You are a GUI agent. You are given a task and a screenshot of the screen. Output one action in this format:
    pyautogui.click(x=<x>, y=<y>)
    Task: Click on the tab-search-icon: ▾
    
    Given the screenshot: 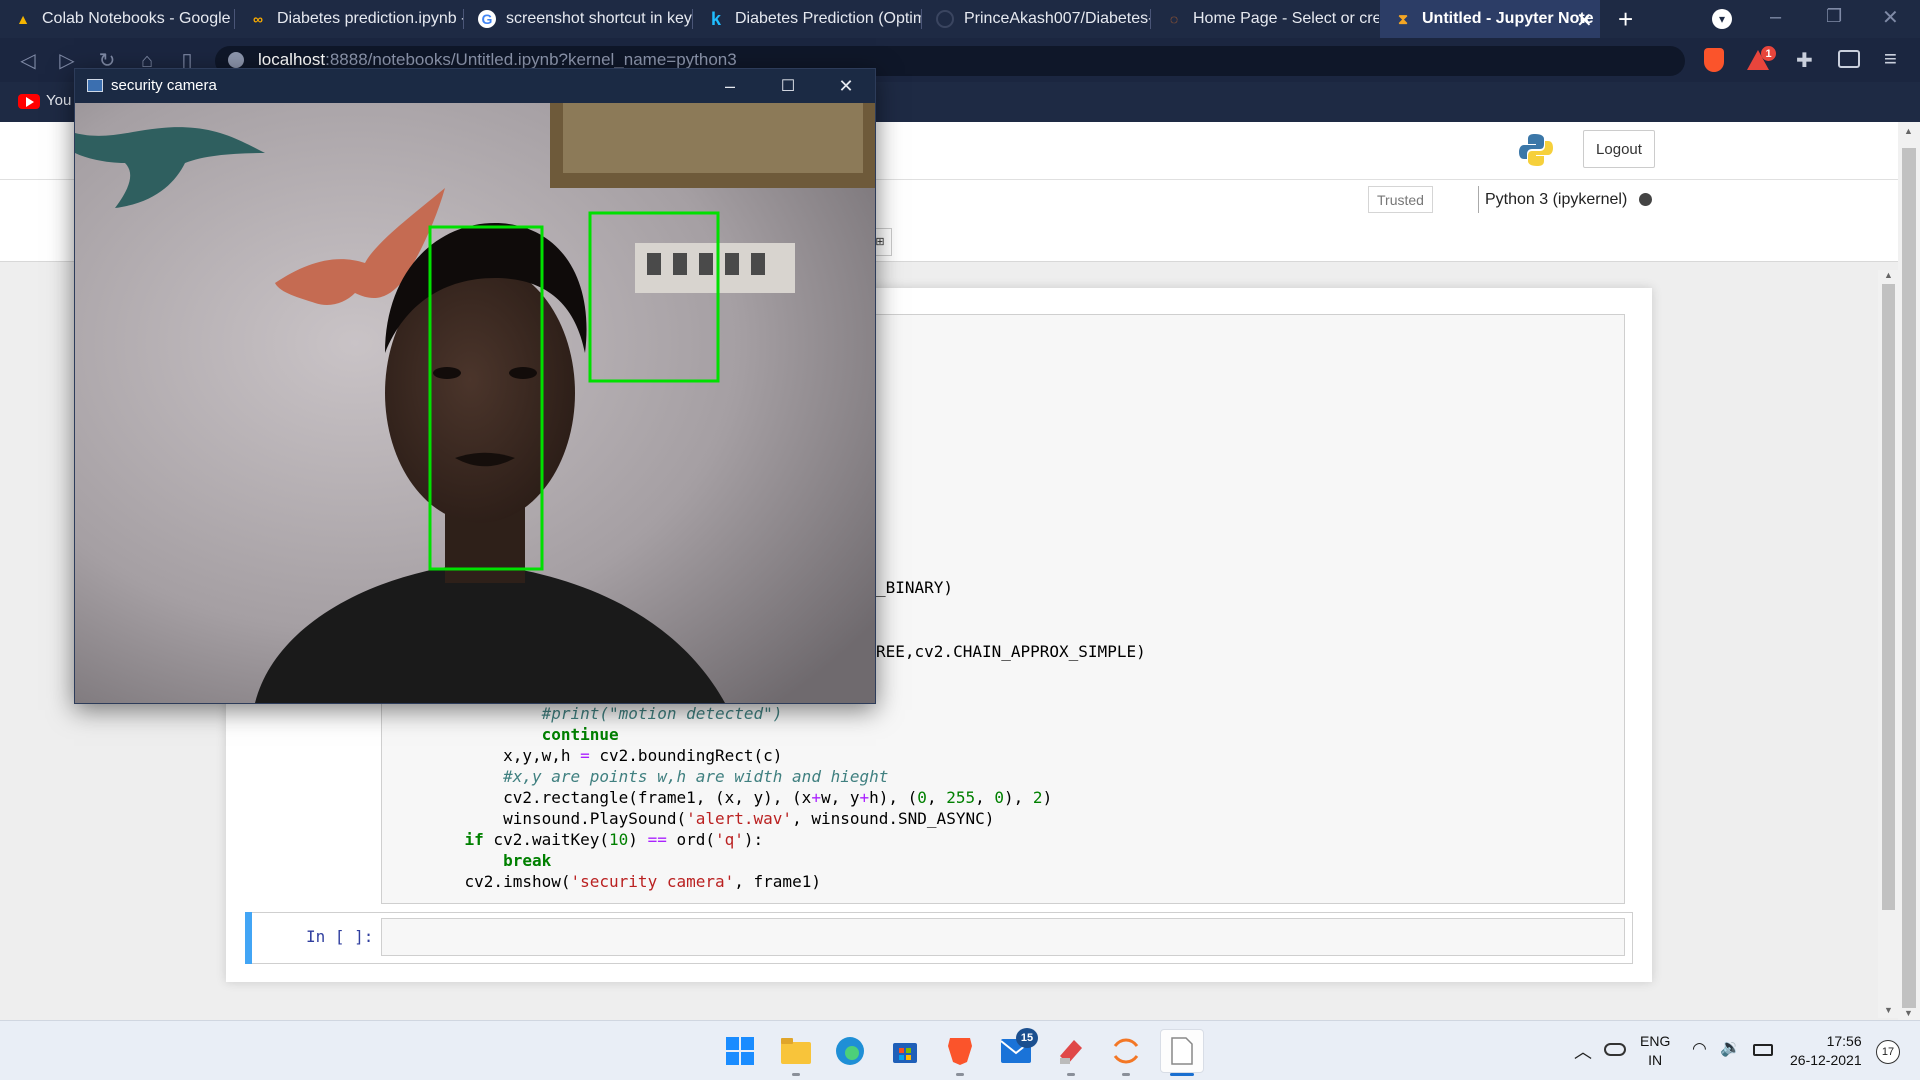 What is the action you would take?
    pyautogui.click(x=1722, y=19)
    